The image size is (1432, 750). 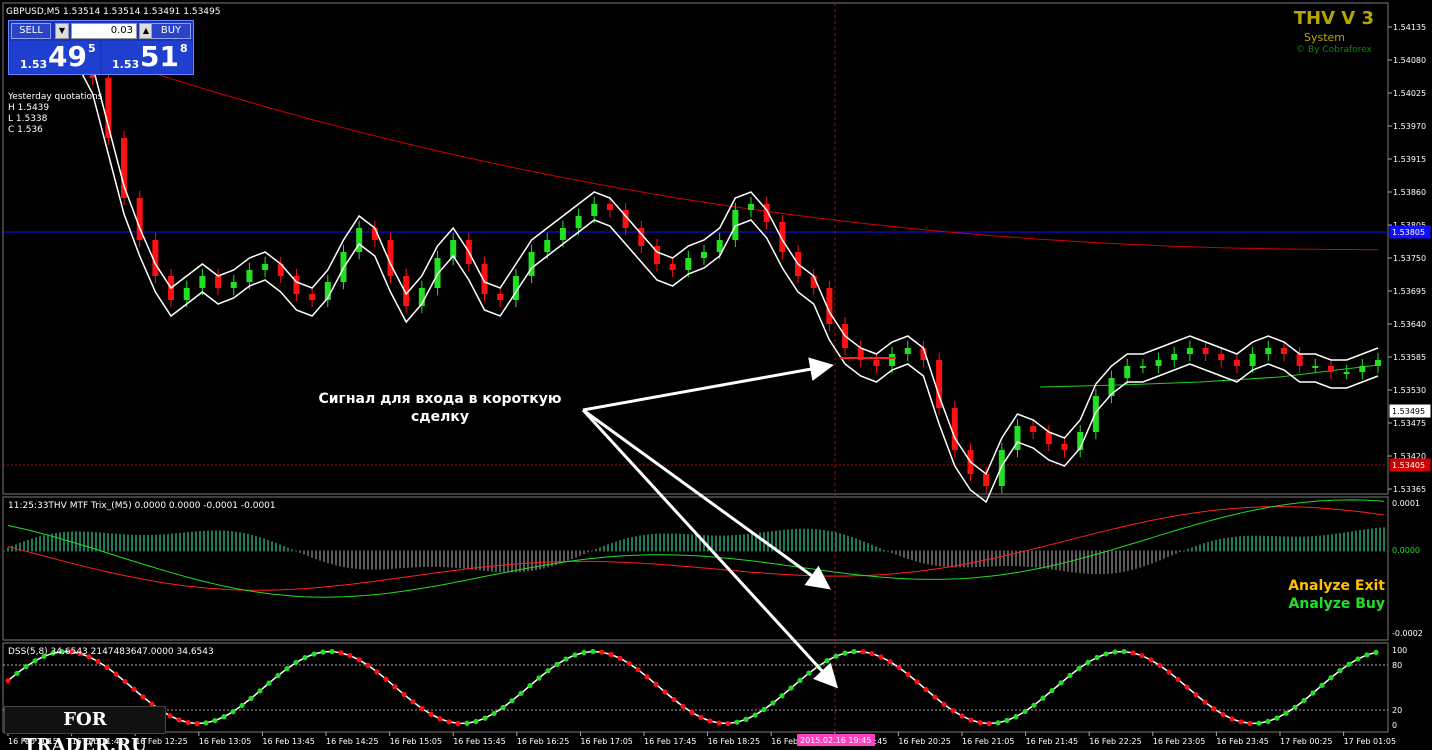 I want to click on blue-line-badge: 1.53805, so click(x=1410, y=232).